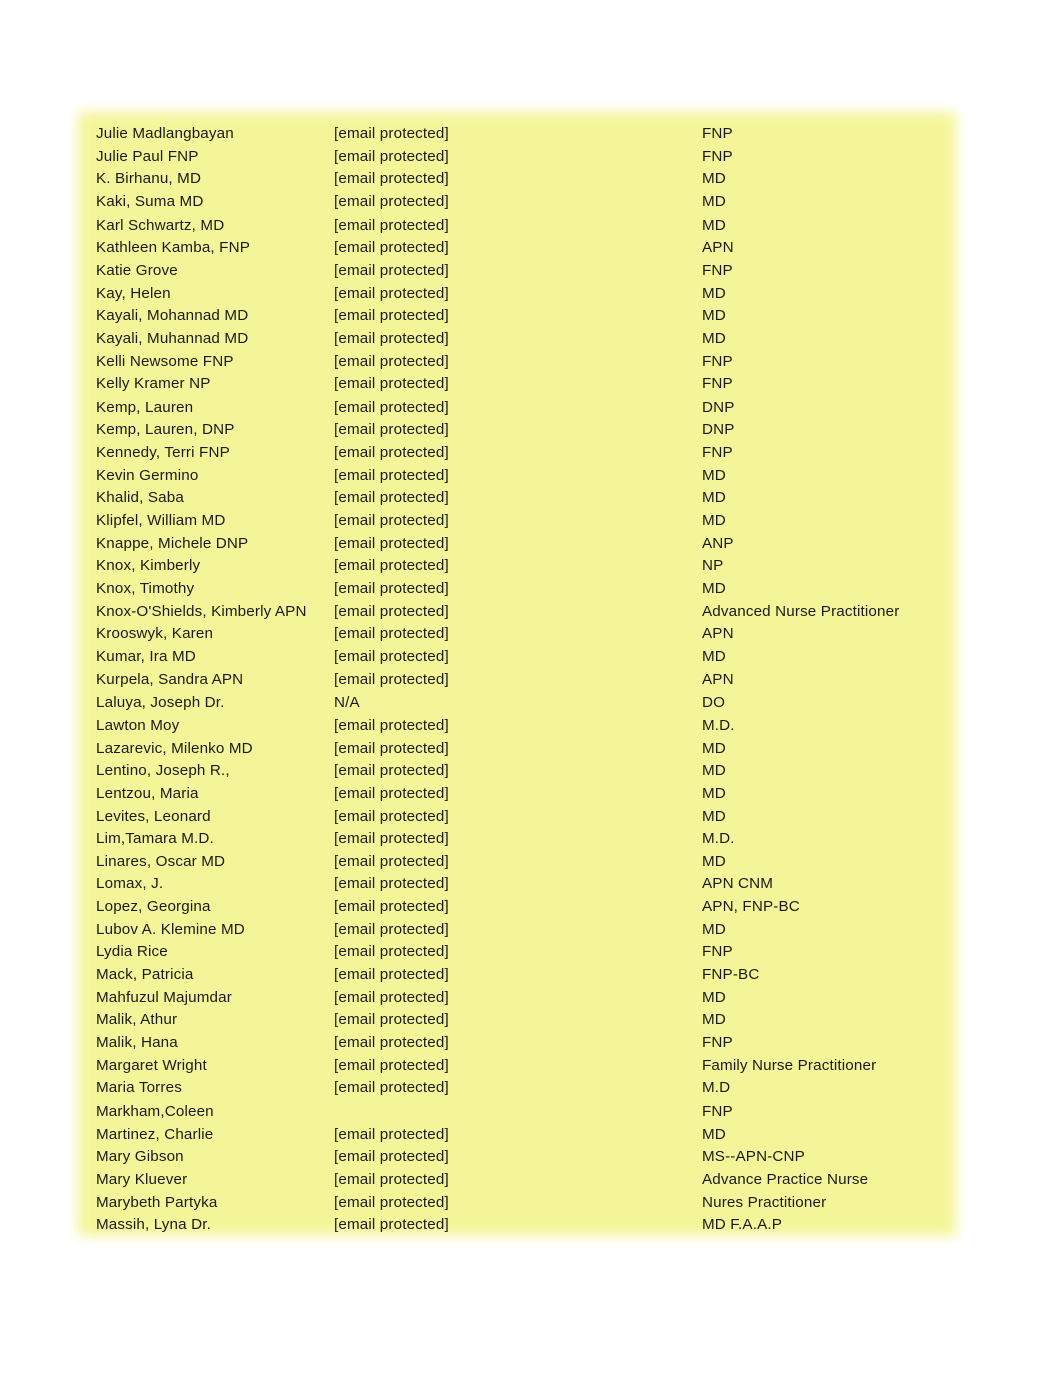 This screenshot has width=1062, height=1377. Describe the element at coordinates (713, 566) in the screenshot. I see `provider-credential-cell: NP` at that location.